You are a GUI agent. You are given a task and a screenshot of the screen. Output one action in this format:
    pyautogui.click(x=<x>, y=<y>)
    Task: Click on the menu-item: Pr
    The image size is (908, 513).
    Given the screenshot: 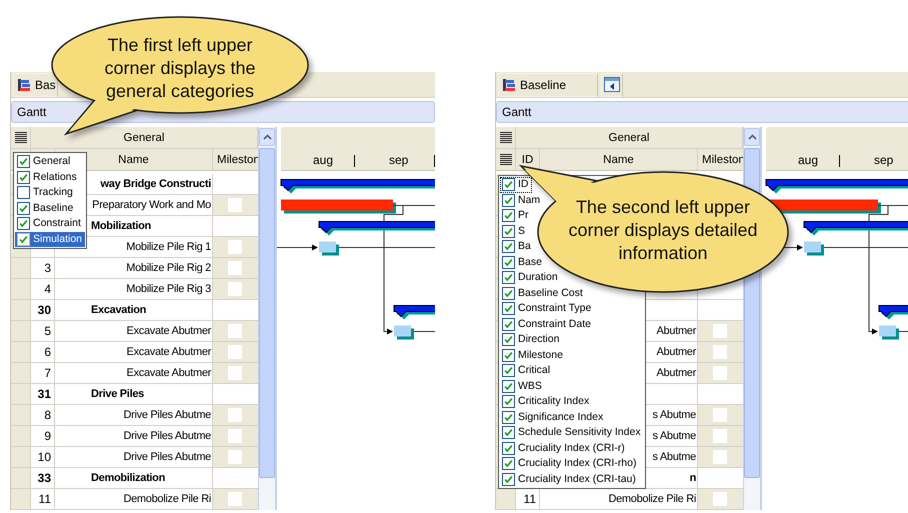 What is the action you would take?
    pyautogui.click(x=516, y=216)
    